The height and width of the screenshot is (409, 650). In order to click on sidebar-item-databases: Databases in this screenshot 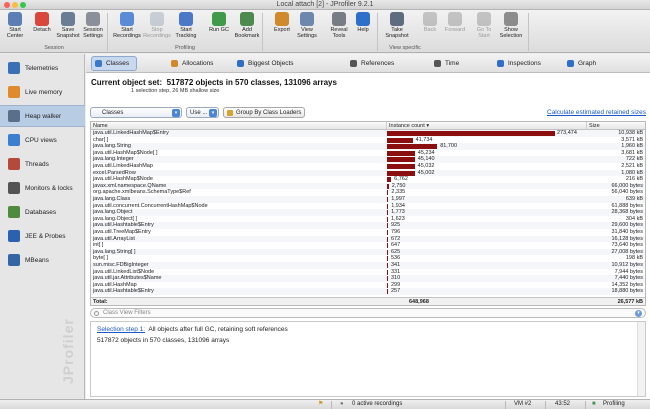, I will do `click(42, 212)`.